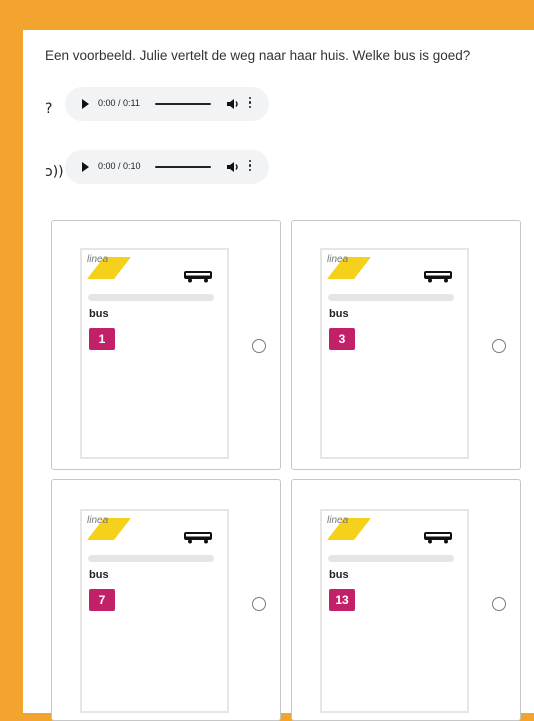 Image resolution: width=534 pixels, height=721 pixels. What do you see at coordinates (394, 353) in the screenshot?
I see `bus-card: linea bus 3` at bounding box center [394, 353].